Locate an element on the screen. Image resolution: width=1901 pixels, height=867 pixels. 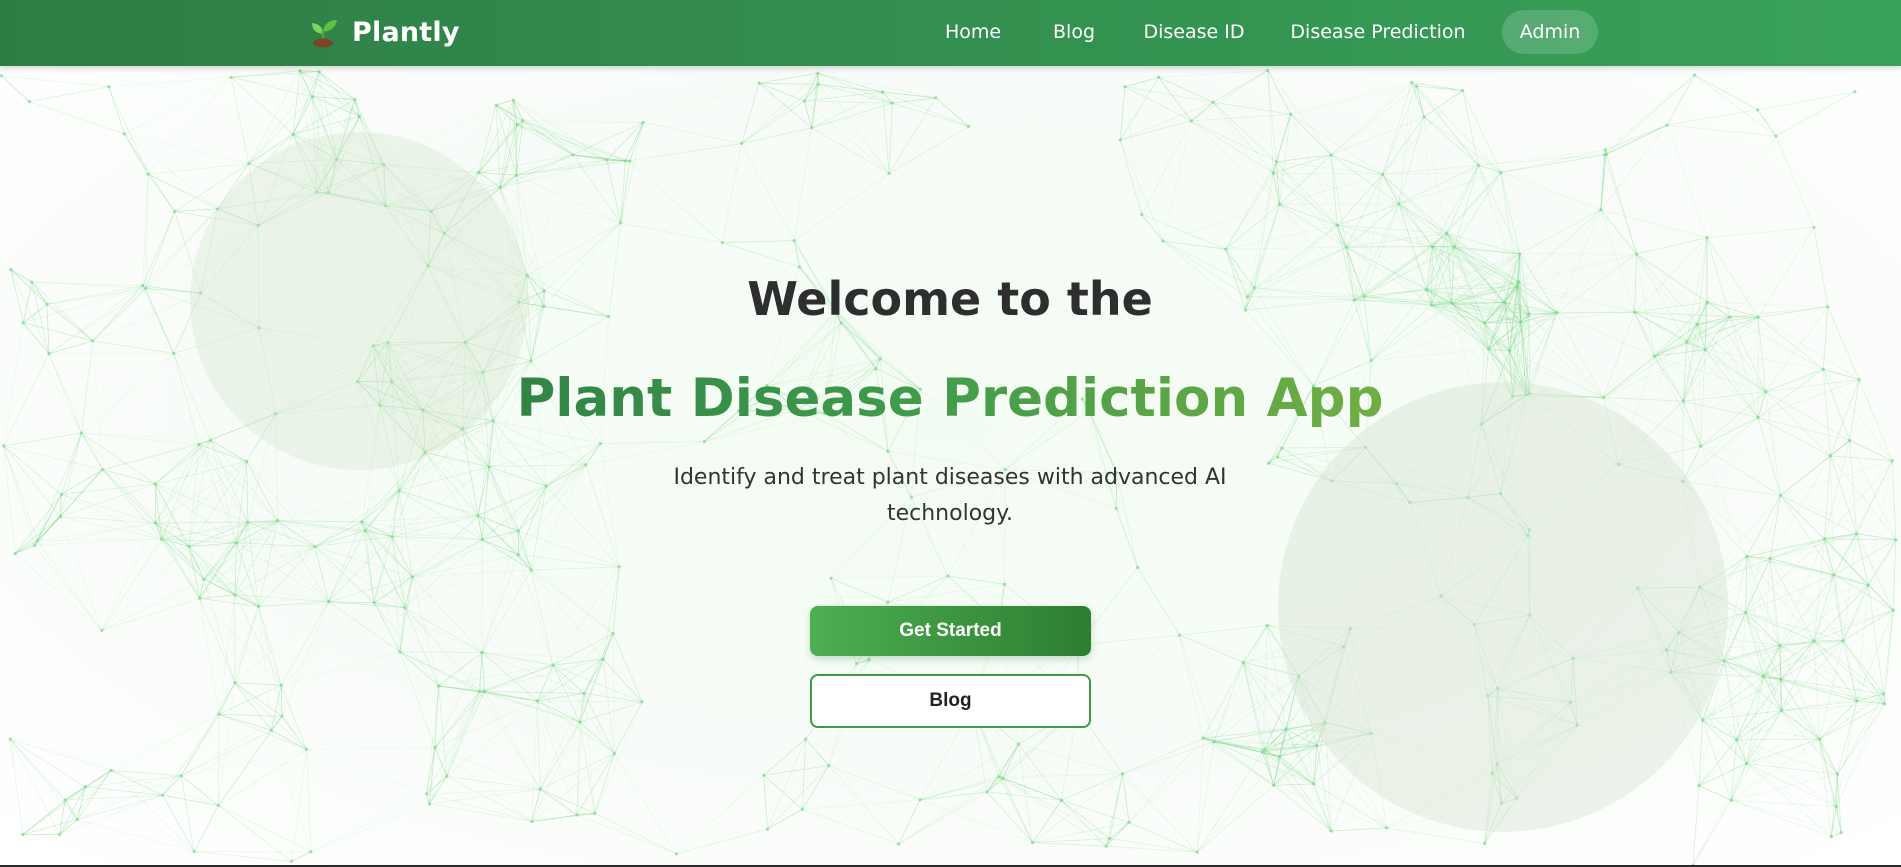
get-started-button: Get Started is located at coordinates (950, 631).